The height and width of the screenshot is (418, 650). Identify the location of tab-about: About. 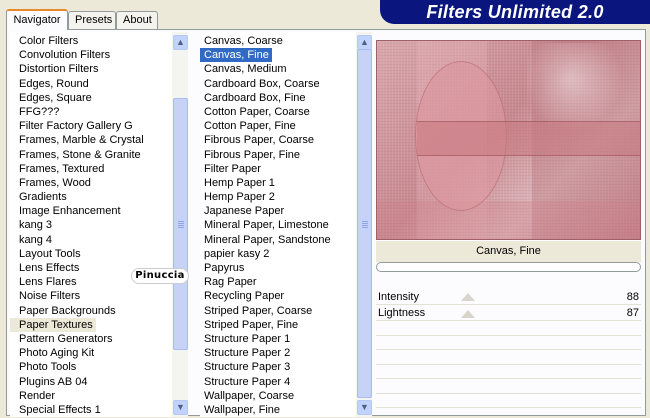
(137, 20).